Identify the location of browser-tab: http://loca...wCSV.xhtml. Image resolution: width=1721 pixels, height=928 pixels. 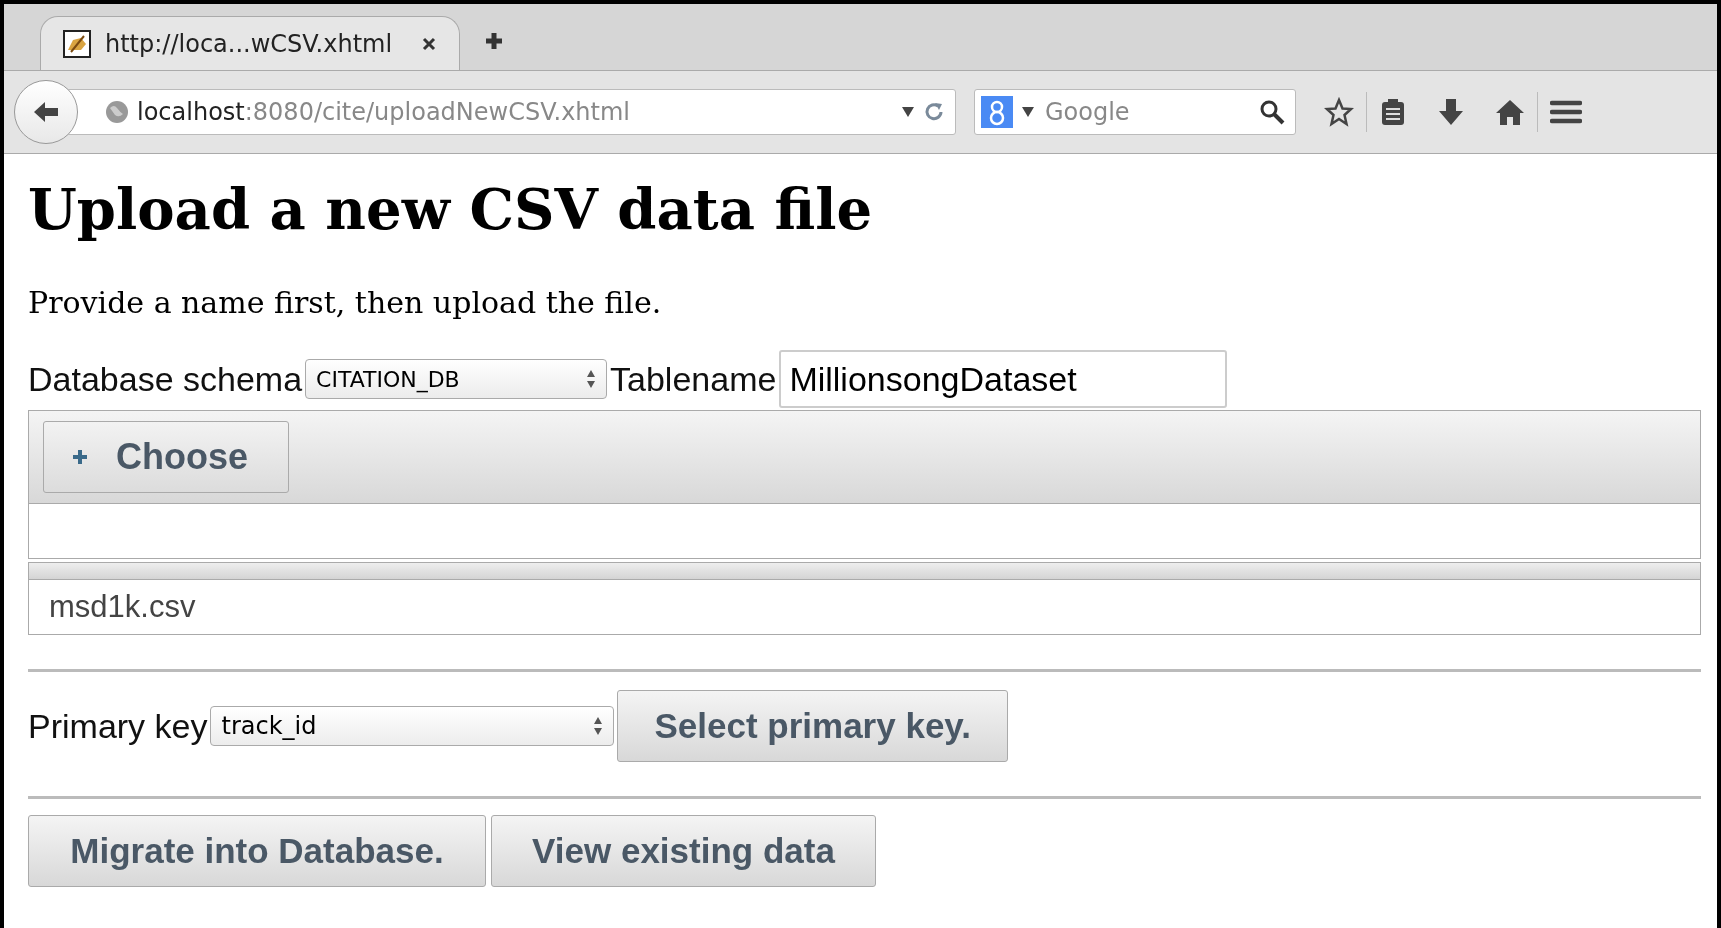
(250, 43).